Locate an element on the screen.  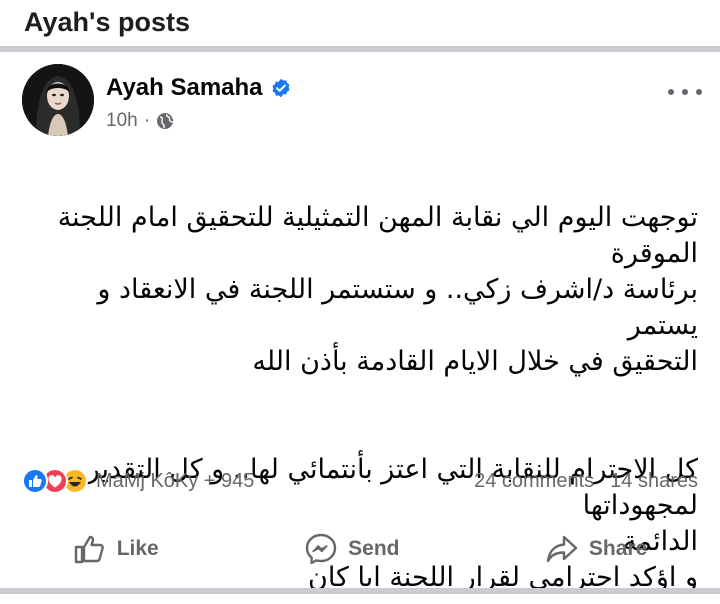
like-reaction-icon is located at coordinates (35, 481).